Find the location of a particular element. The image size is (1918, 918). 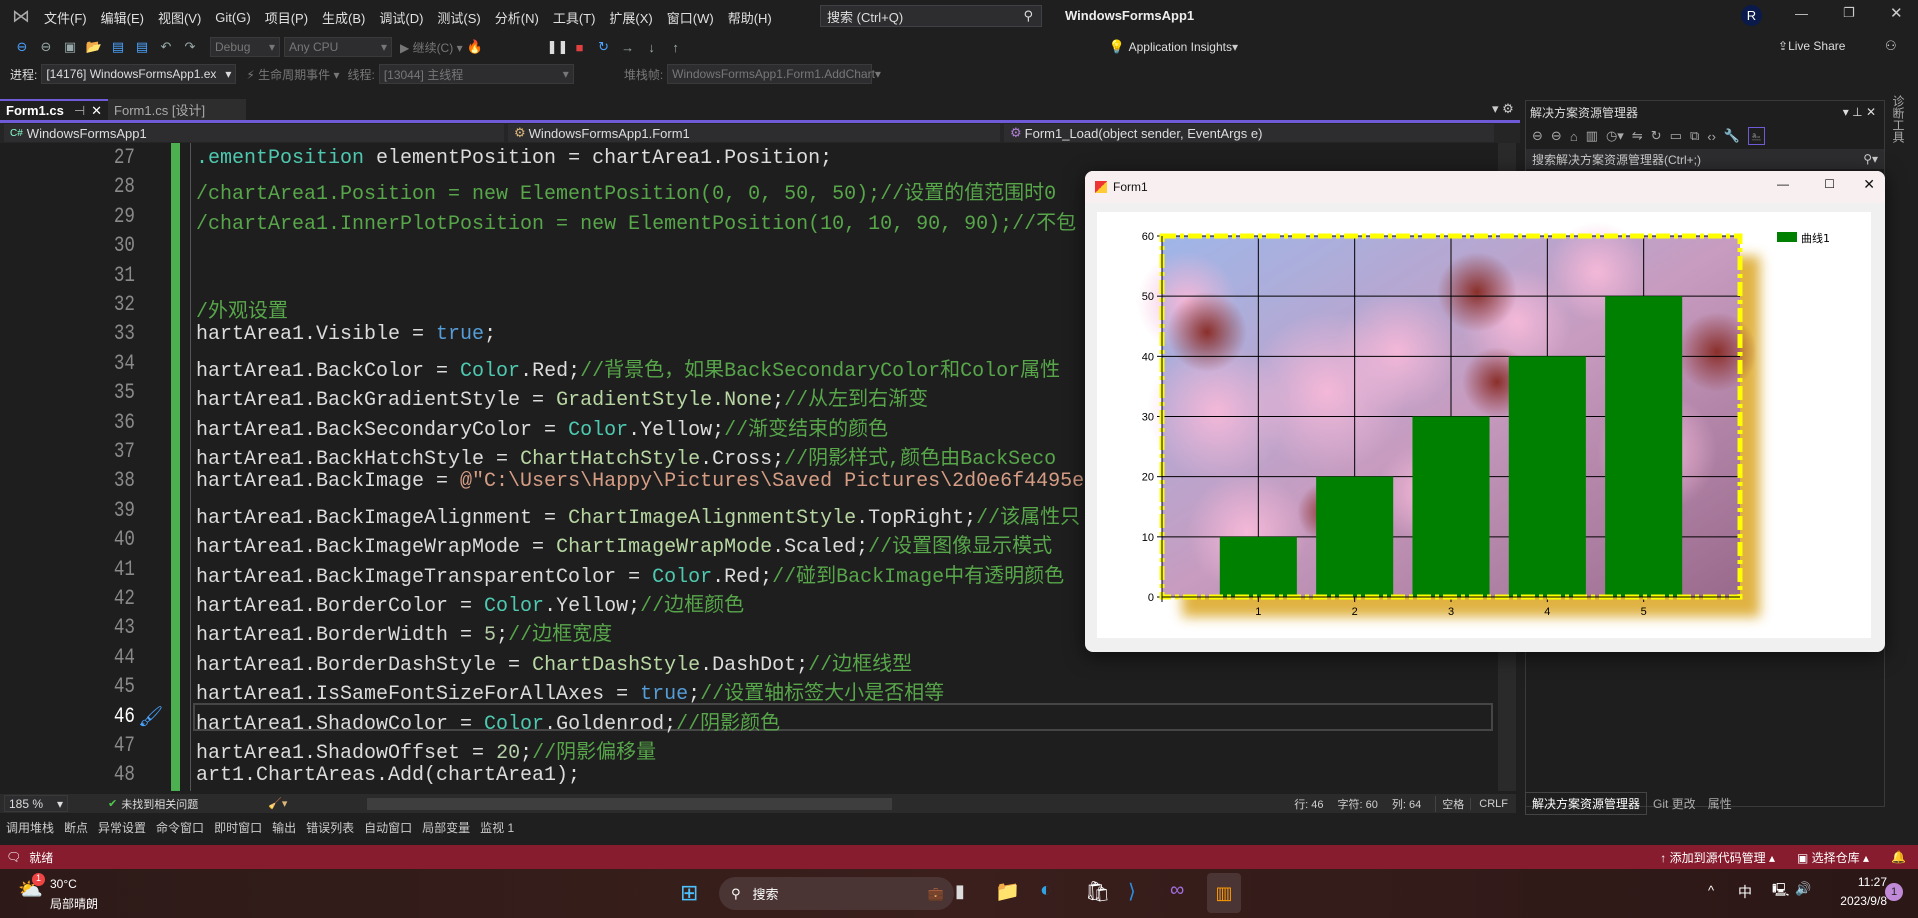

notifications-icon: 🔔 is located at coordinates (1898, 857).